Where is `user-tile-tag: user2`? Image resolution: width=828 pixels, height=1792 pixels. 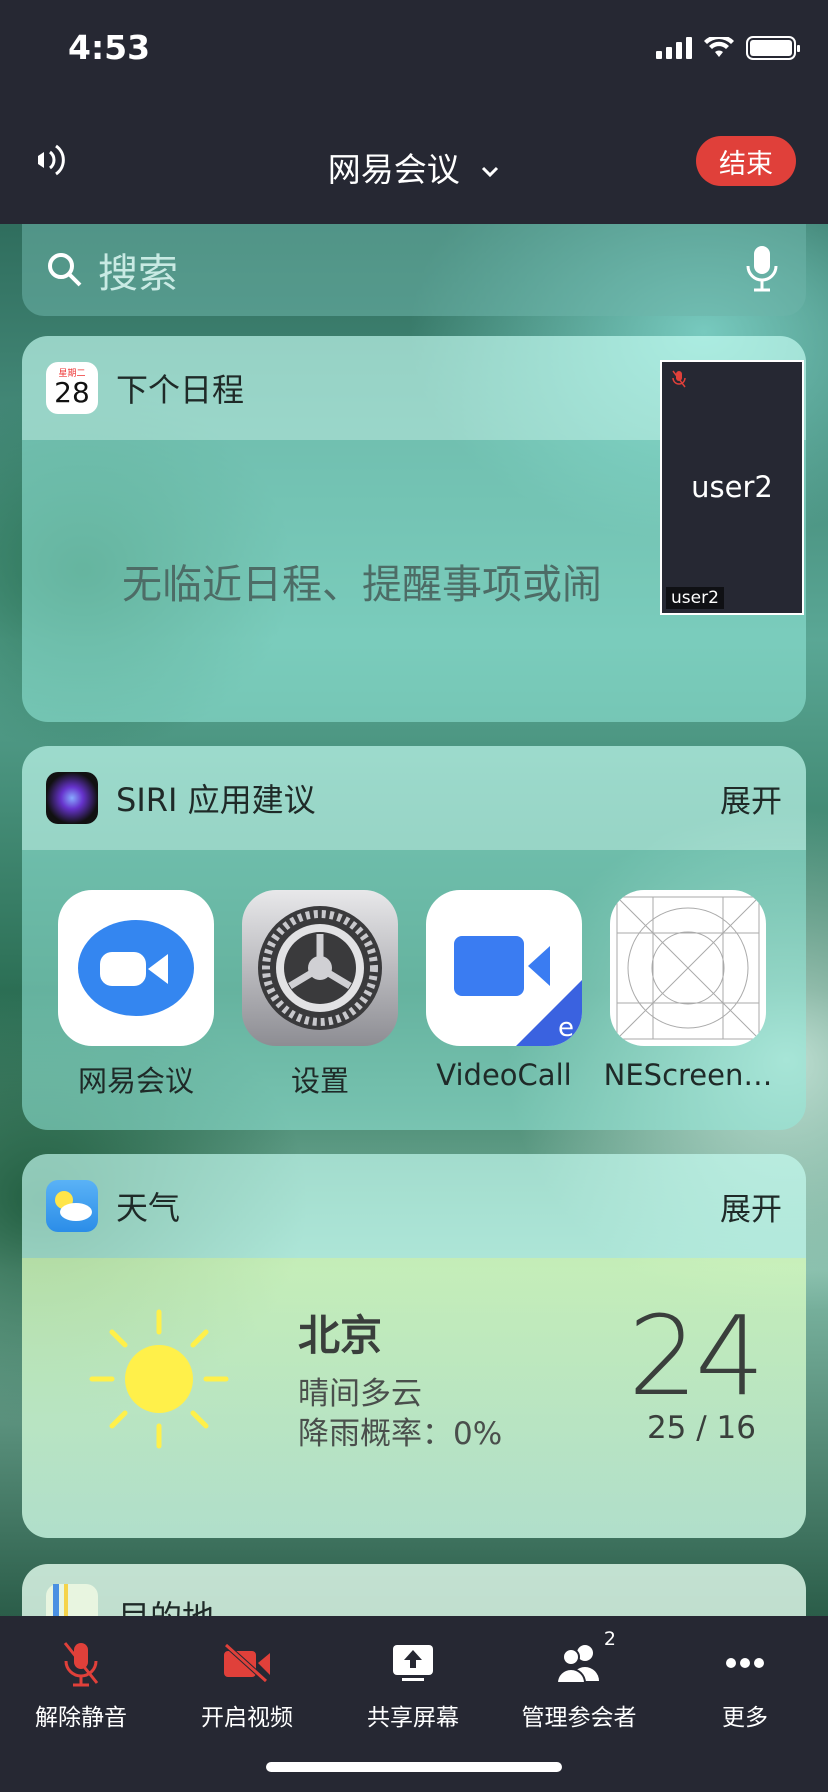 user-tile-tag: user2 is located at coordinates (695, 598).